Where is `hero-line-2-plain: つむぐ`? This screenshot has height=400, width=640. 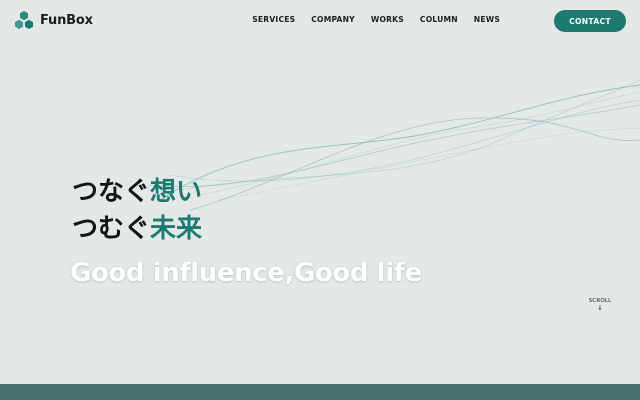 hero-line-2-plain: つむぐ is located at coordinates (111, 229).